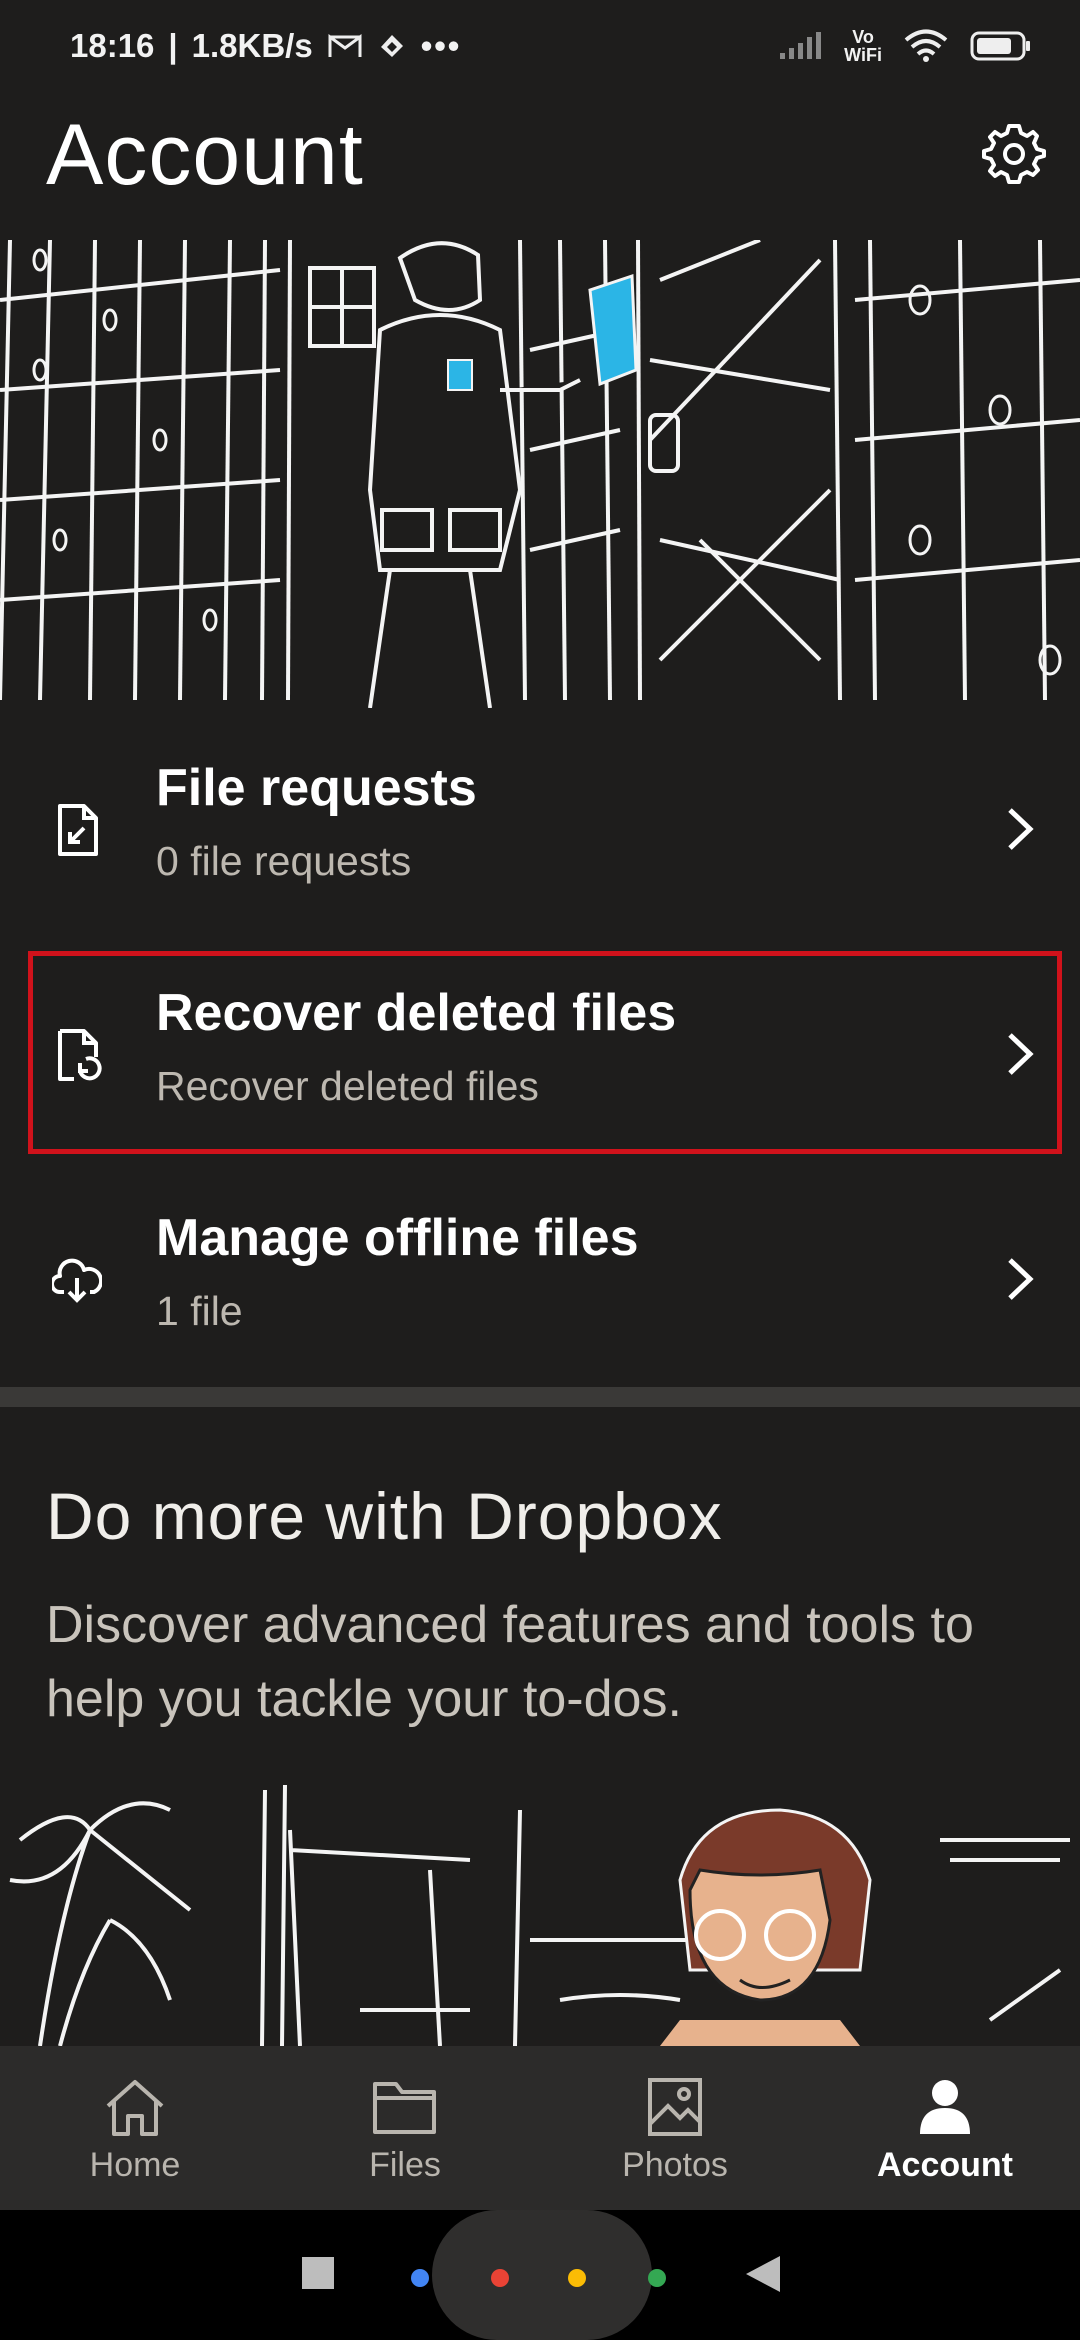 Image resolution: width=1080 pixels, height=2340 pixels. Describe the element at coordinates (112, 45) in the screenshot. I see `status-time: 18:16` at that location.